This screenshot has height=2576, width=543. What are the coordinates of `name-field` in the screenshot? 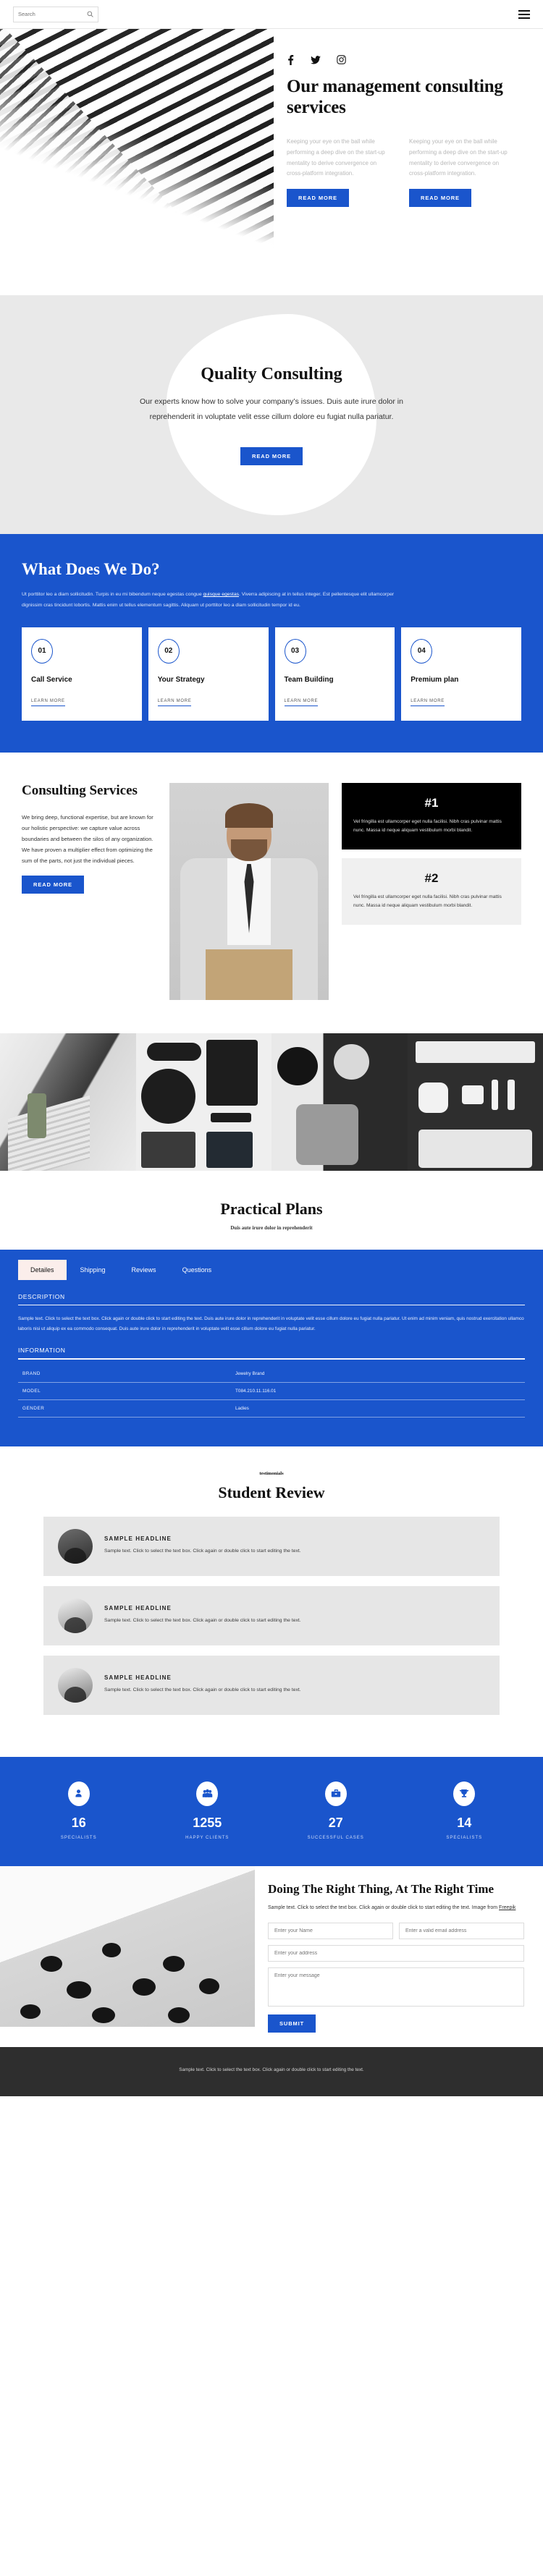 It's located at (330, 1930).